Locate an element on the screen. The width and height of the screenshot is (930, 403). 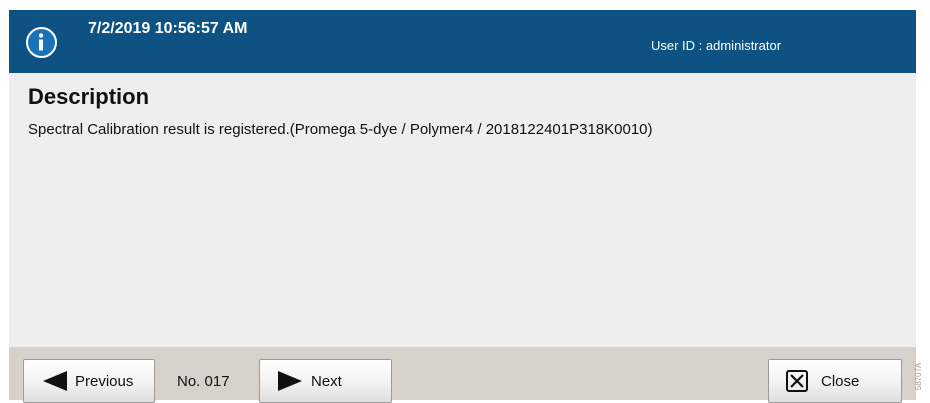
page-number: No. 017 is located at coordinates (203, 381).